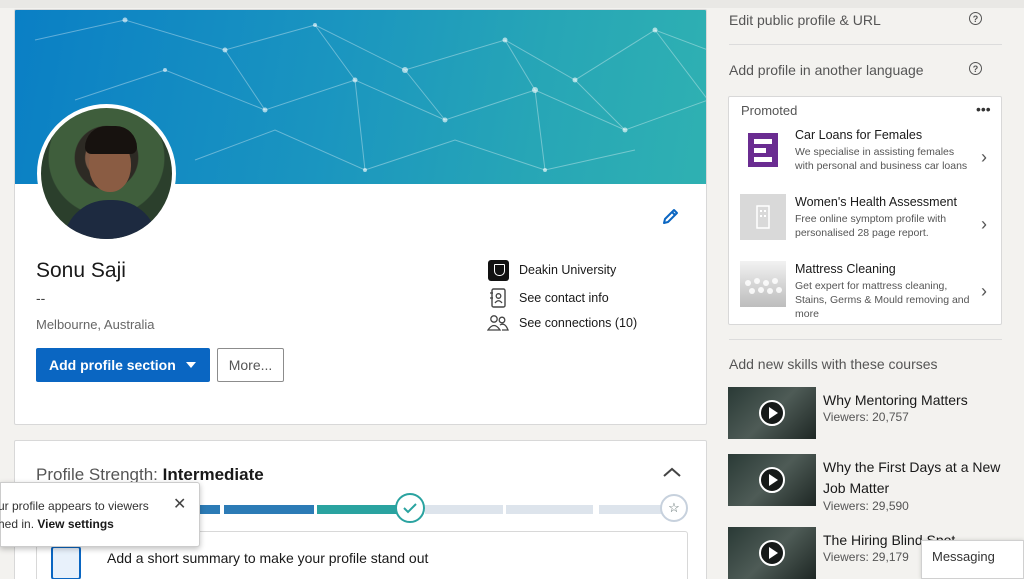 This screenshot has height=579, width=1024. Describe the element at coordinates (74, 506) in the screenshot. I see `toast-line-1: ur profile appears to viewers` at that location.